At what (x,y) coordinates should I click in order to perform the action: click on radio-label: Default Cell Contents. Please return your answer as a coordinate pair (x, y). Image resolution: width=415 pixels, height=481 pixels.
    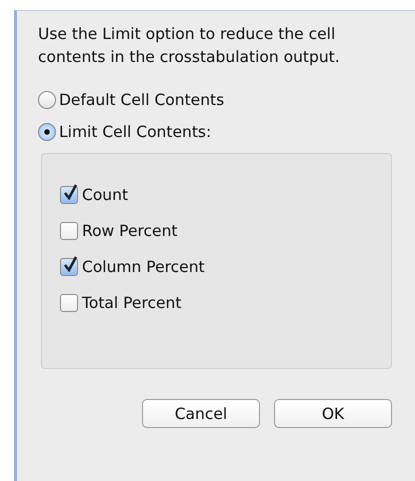
    Looking at the image, I should click on (141, 100).